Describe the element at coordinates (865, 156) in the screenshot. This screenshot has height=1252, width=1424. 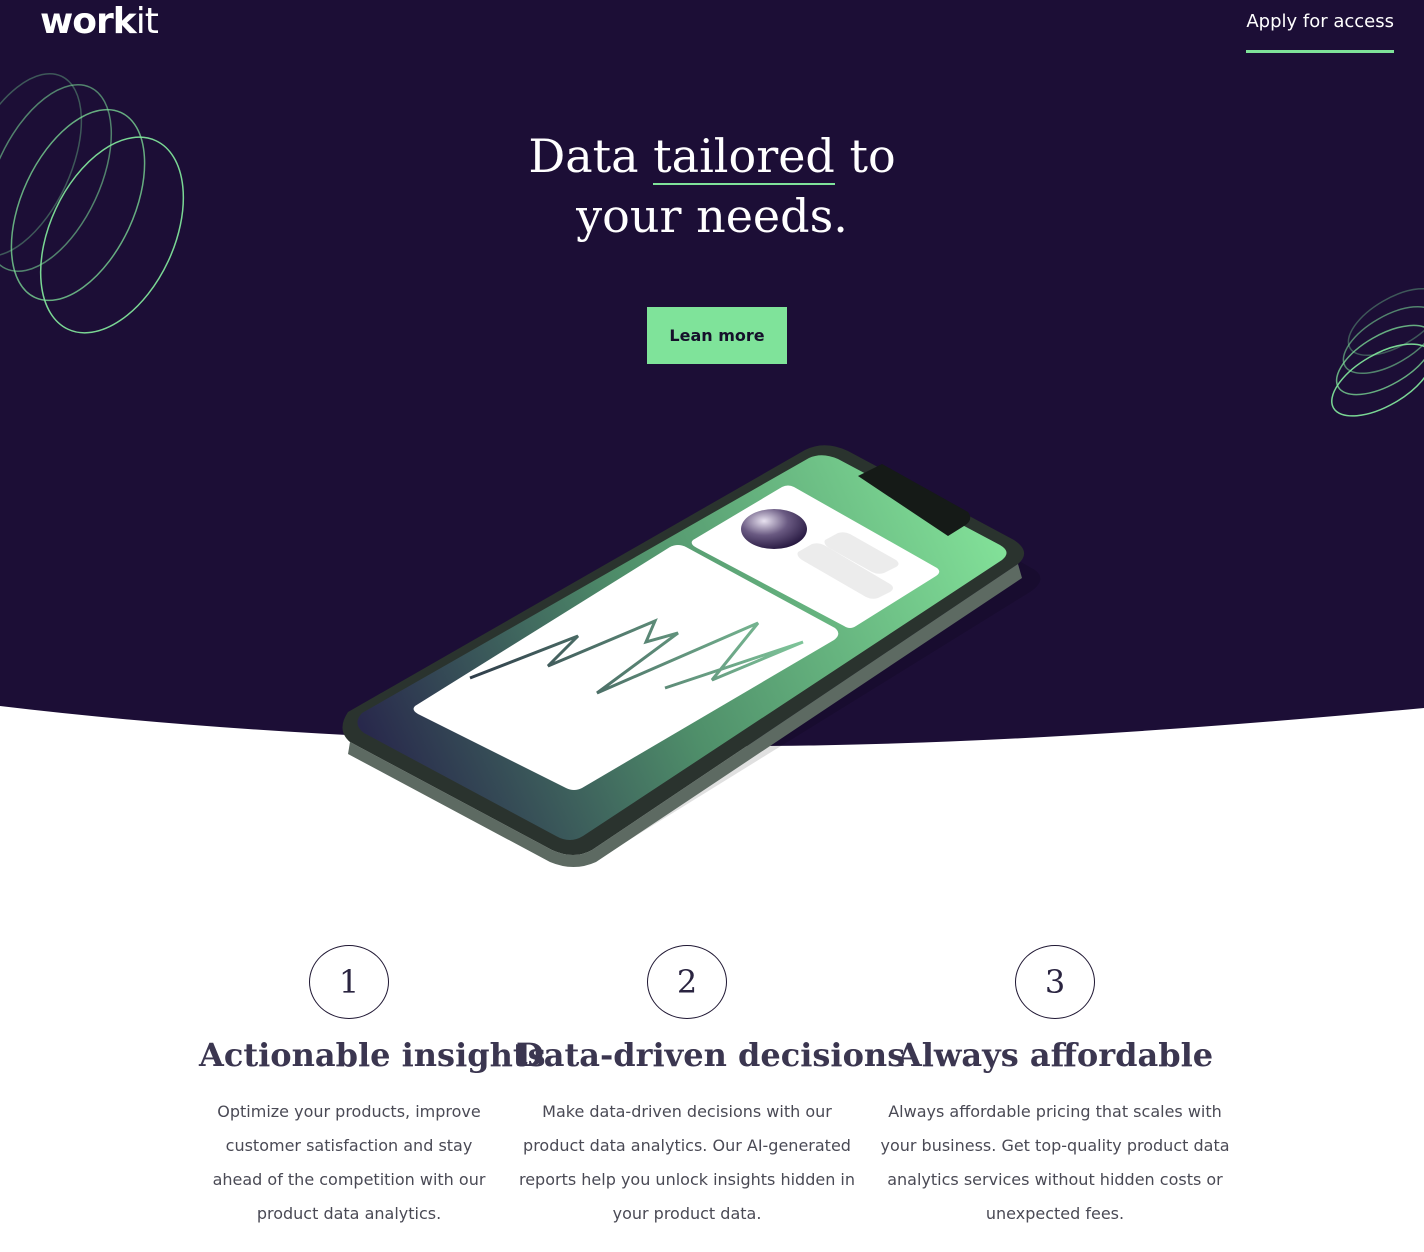
I see `headline-text-end: to` at that location.